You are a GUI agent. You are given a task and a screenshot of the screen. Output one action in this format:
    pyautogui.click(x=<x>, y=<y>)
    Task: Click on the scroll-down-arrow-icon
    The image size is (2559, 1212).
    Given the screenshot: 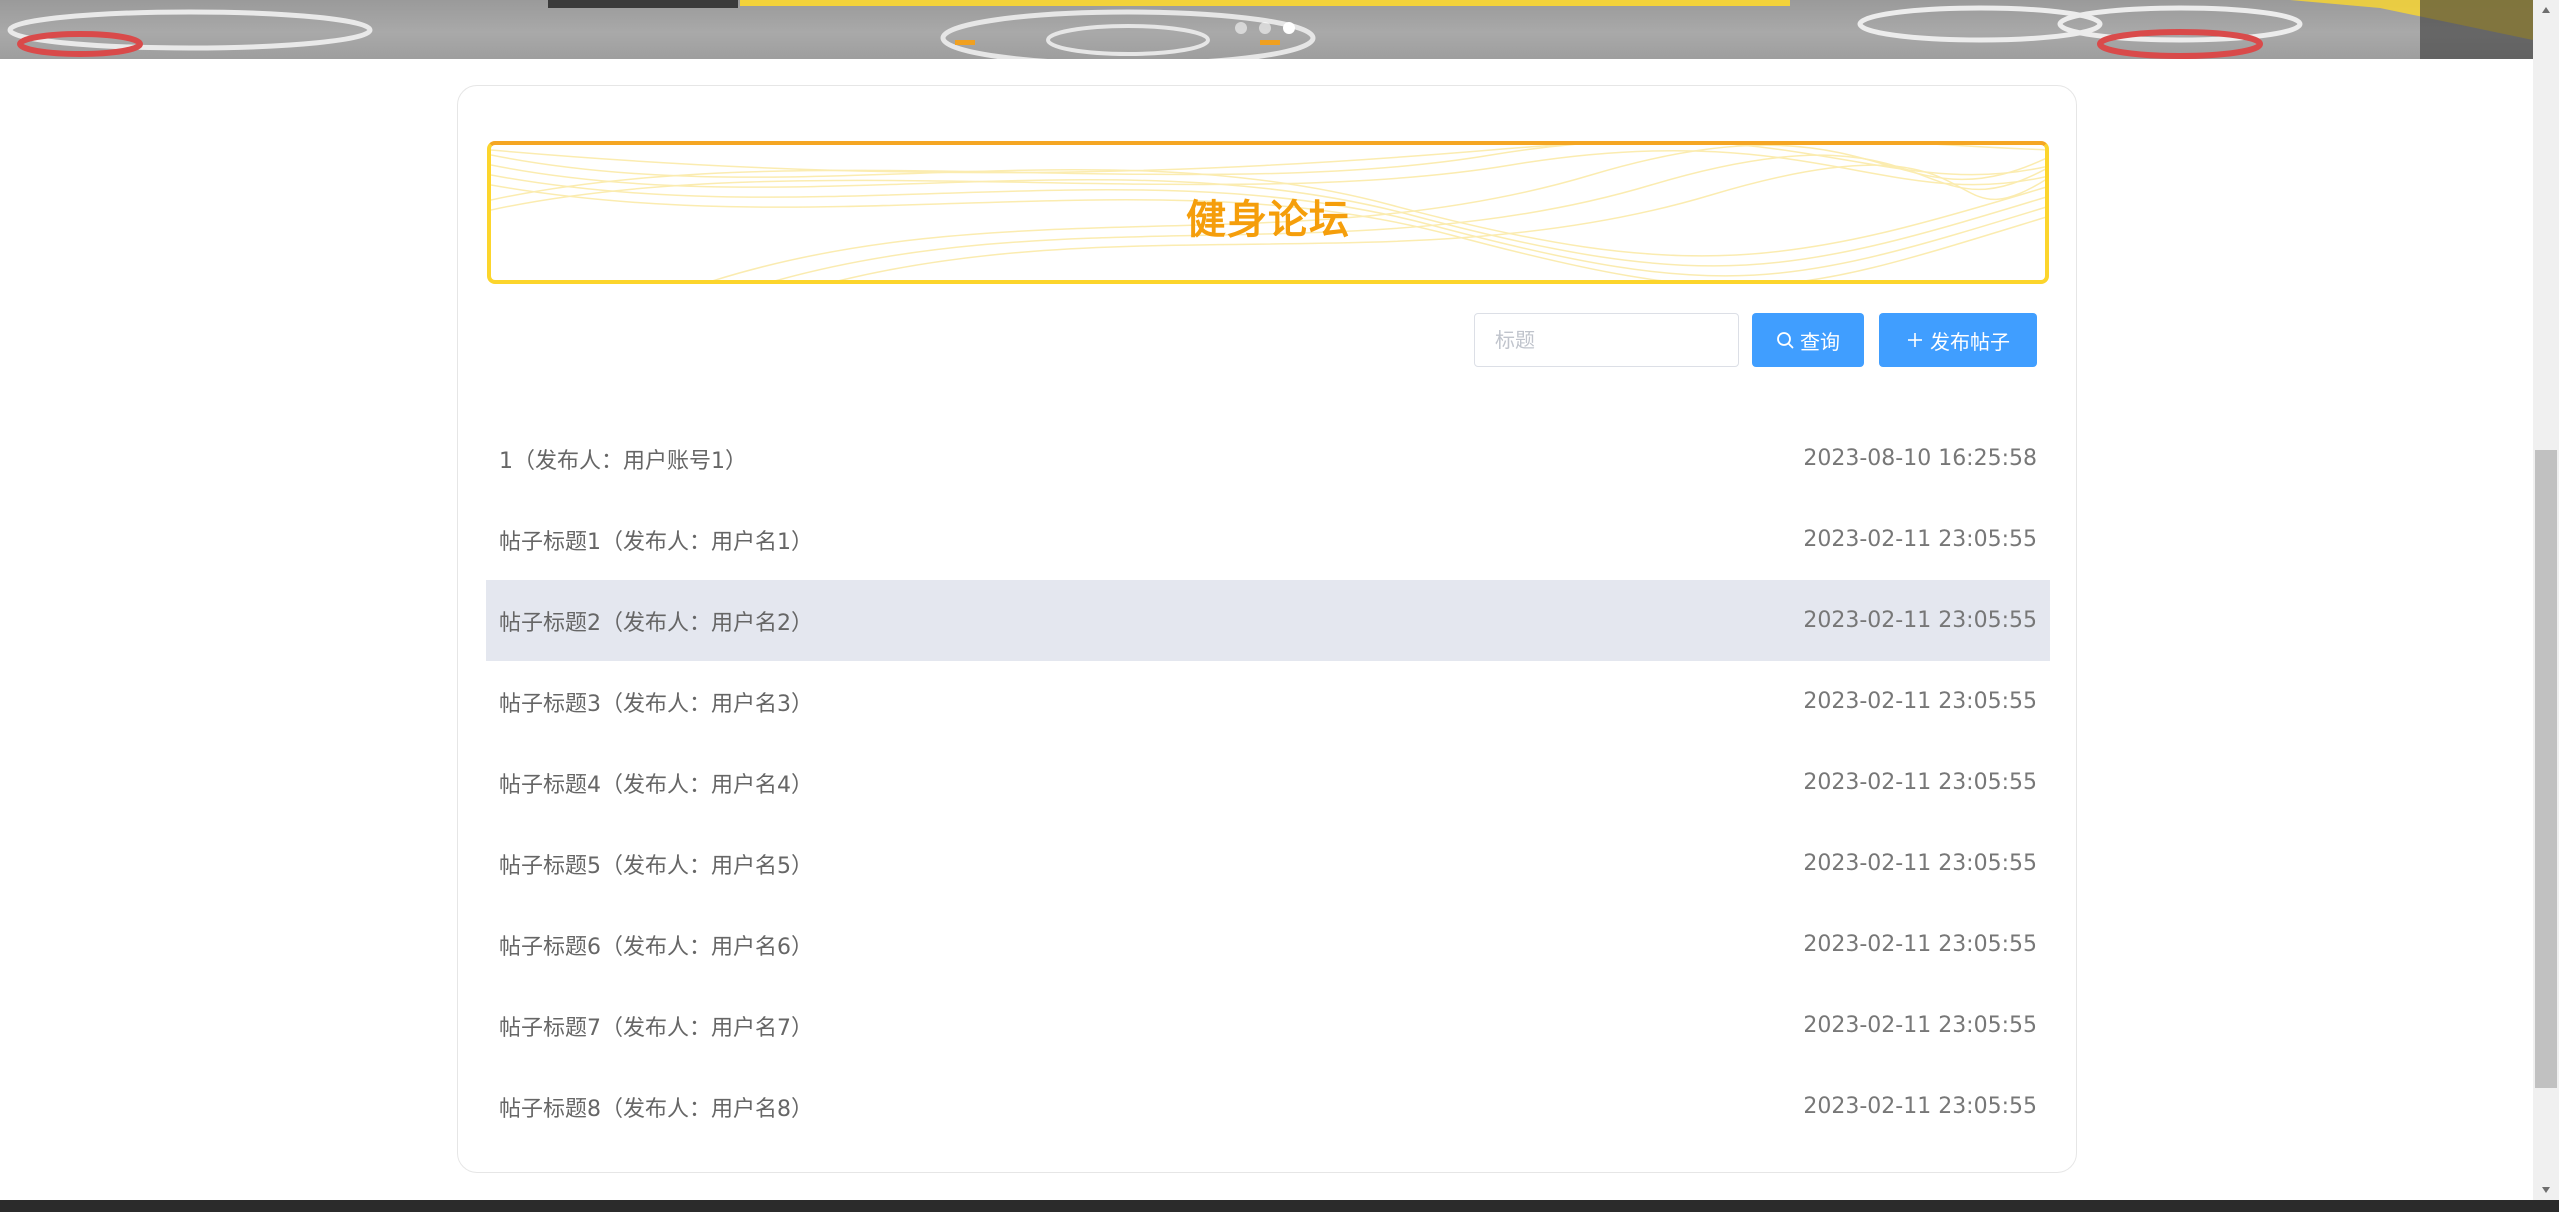 What is the action you would take?
    pyautogui.click(x=2546, y=1190)
    